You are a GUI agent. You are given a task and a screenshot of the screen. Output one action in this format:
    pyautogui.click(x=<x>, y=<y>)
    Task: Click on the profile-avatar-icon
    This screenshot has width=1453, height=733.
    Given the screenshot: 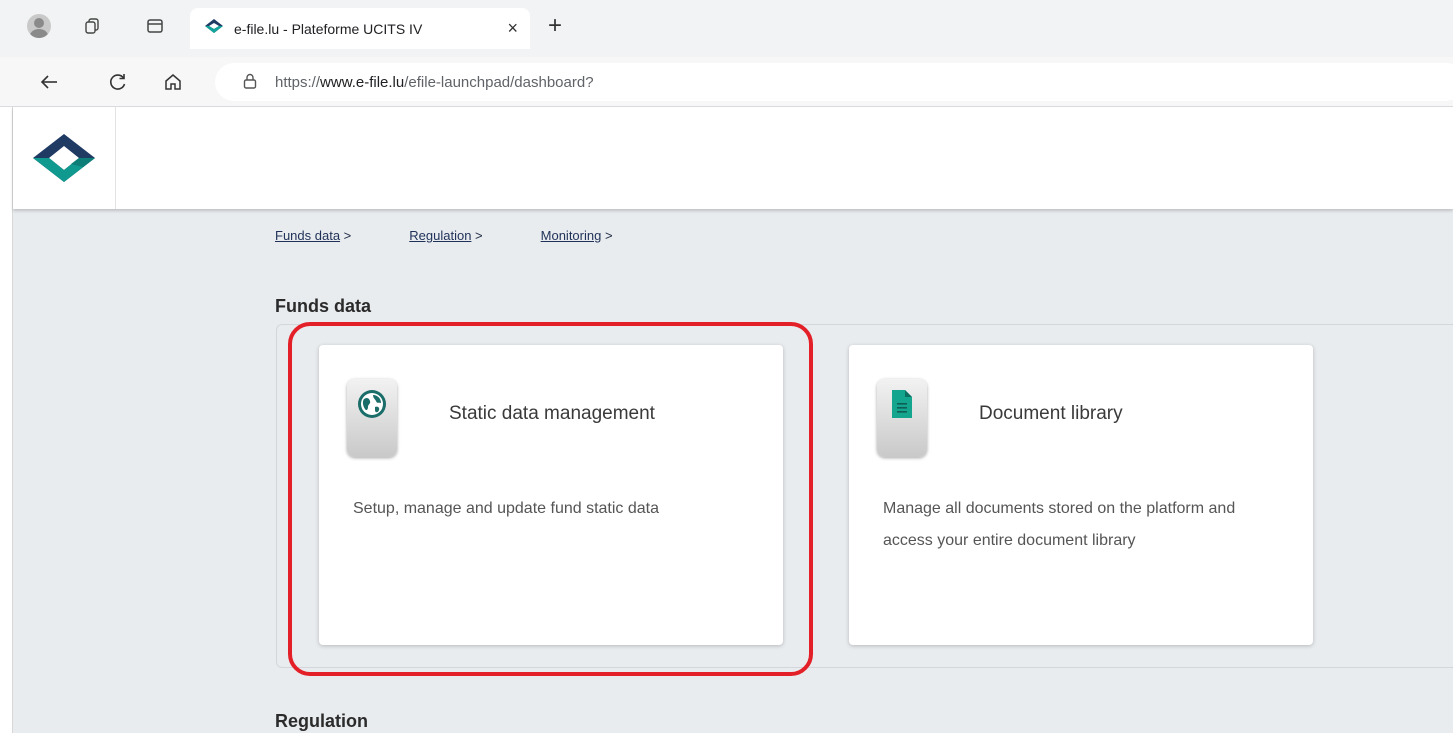 What is the action you would take?
    pyautogui.click(x=39, y=26)
    